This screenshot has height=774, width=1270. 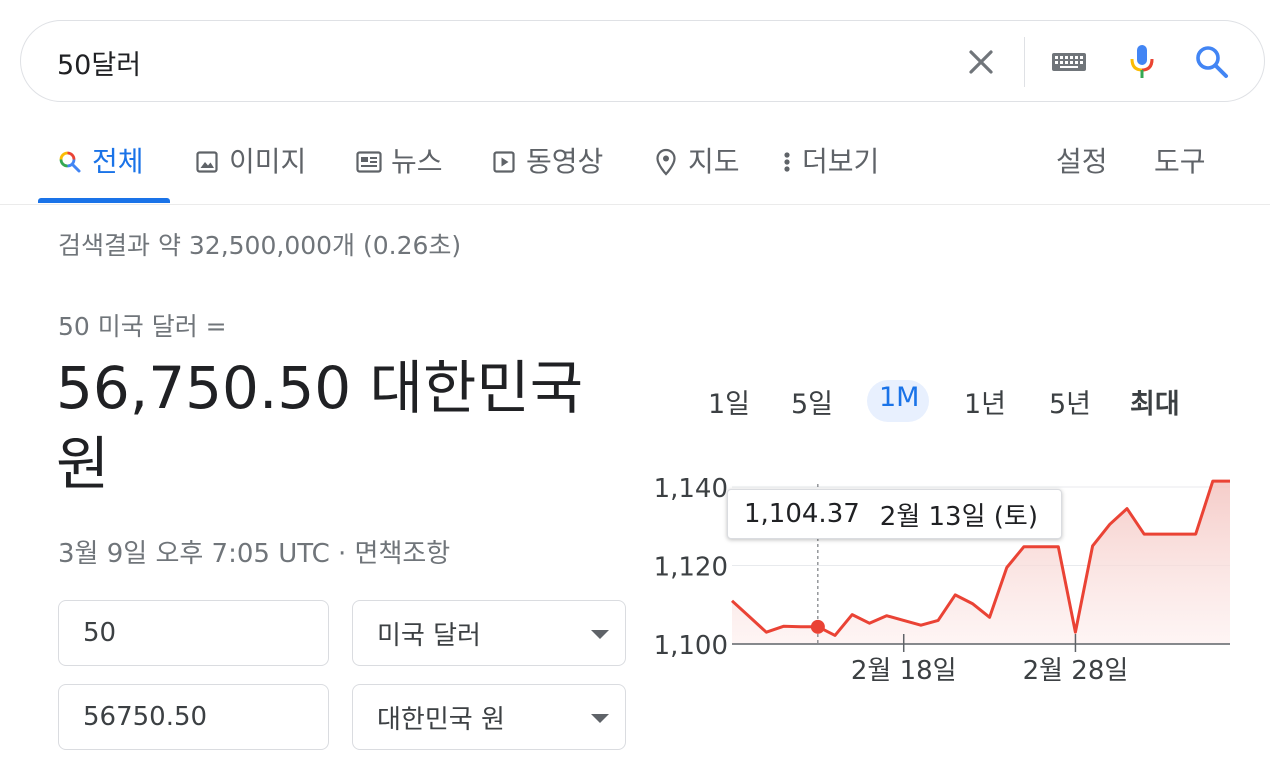 What do you see at coordinates (489, 633) in the screenshot?
I see `from-currency-select: 미국 달러` at bounding box center [489, 633].